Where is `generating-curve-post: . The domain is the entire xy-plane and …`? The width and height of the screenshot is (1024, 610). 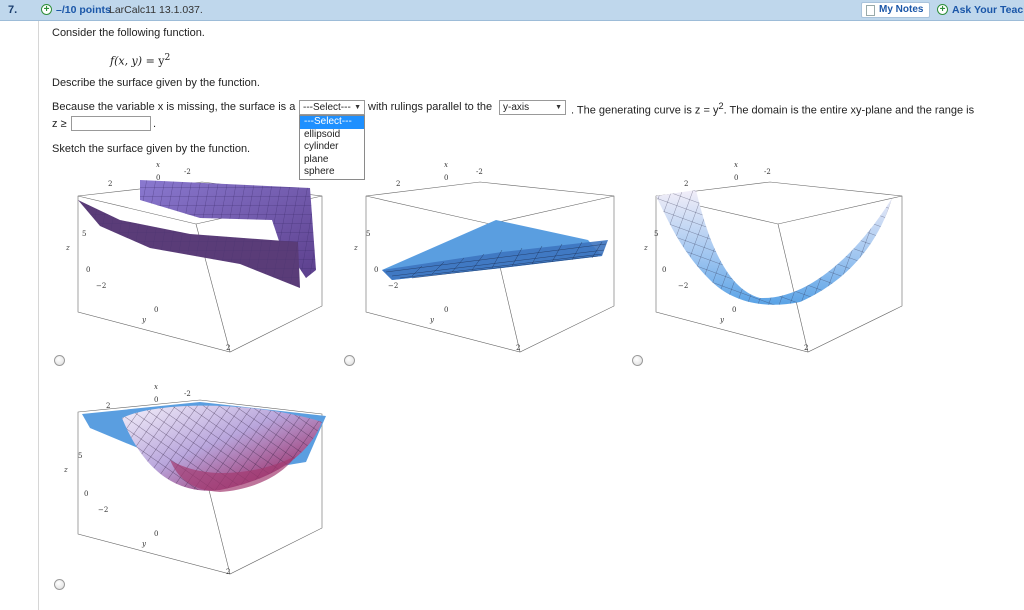 generating-curve-post: . The domain is the entire xy-plane and … is located at coordinates (849, 110).